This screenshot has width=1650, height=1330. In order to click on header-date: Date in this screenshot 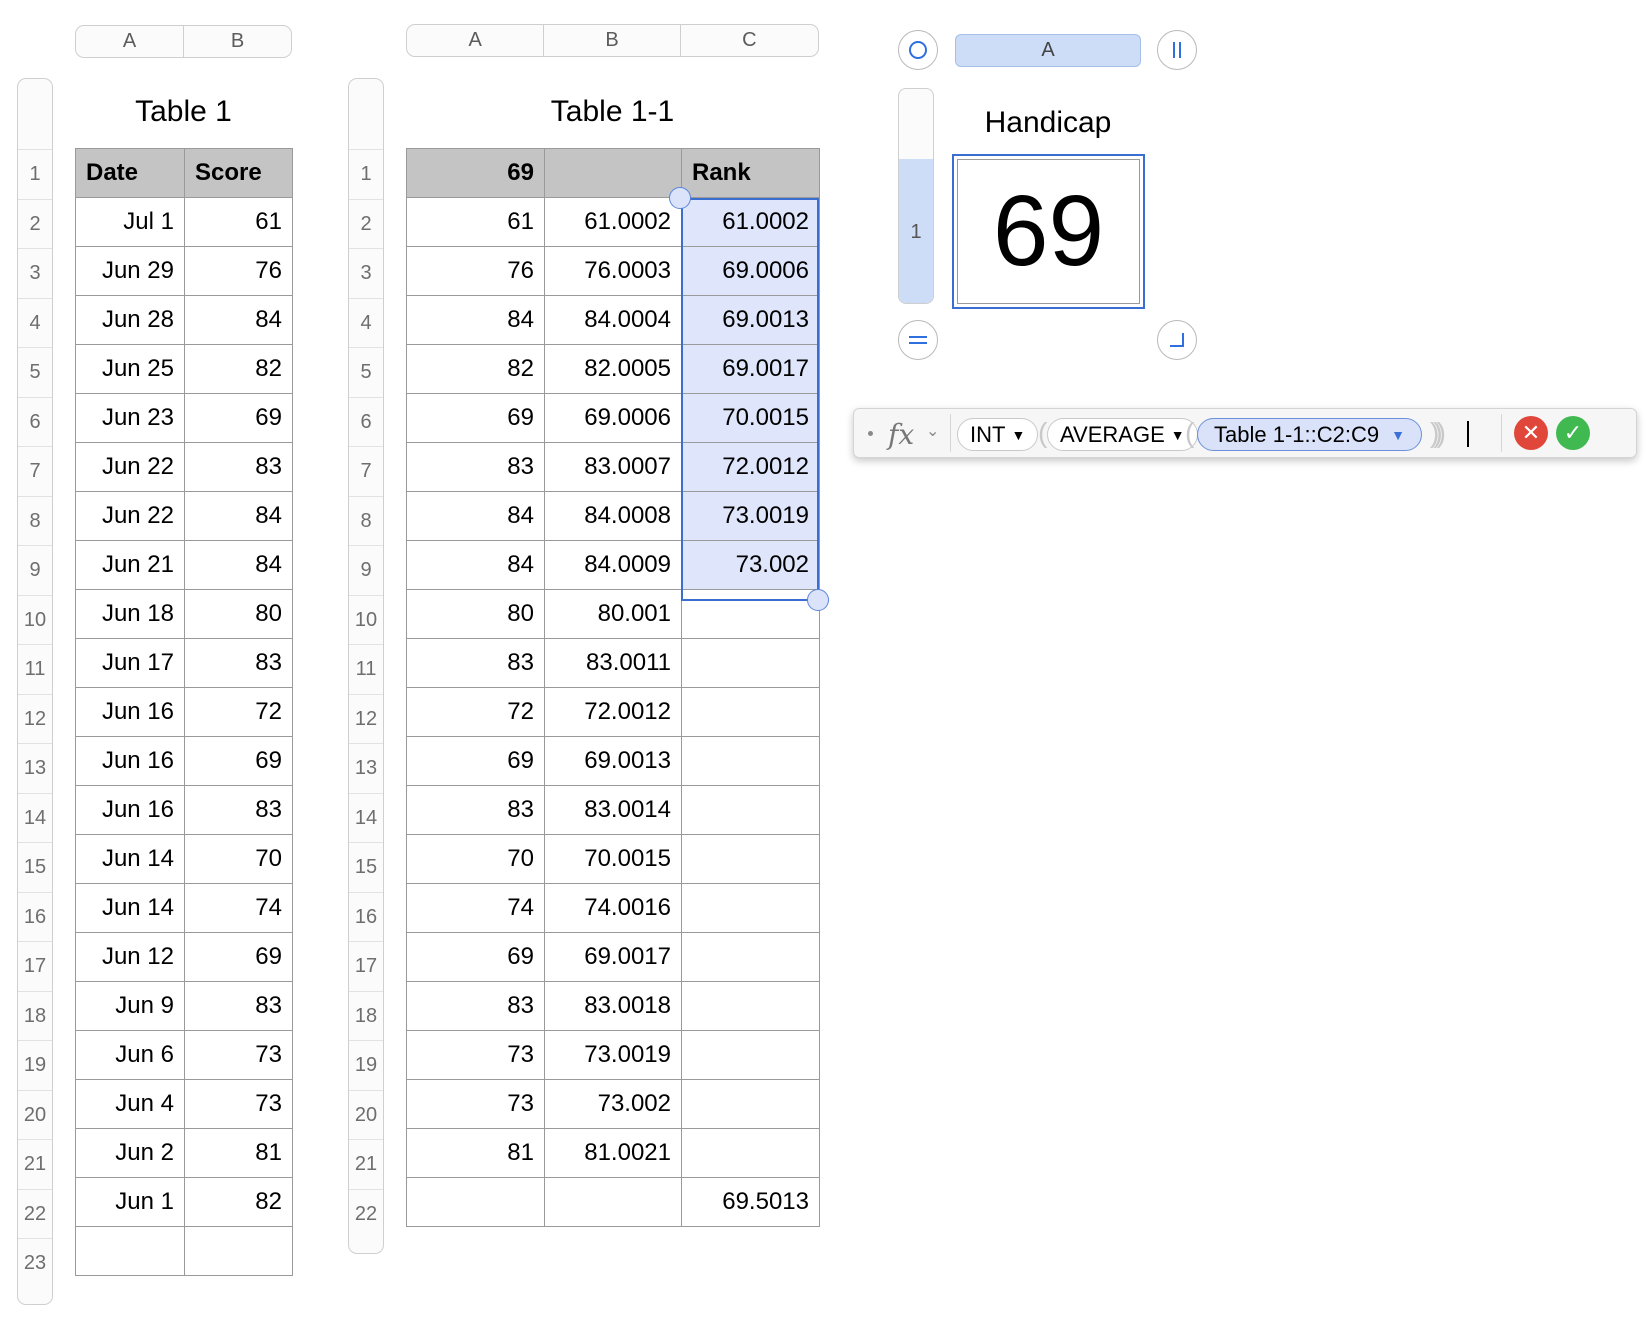, I will do `click(130, 173)`.